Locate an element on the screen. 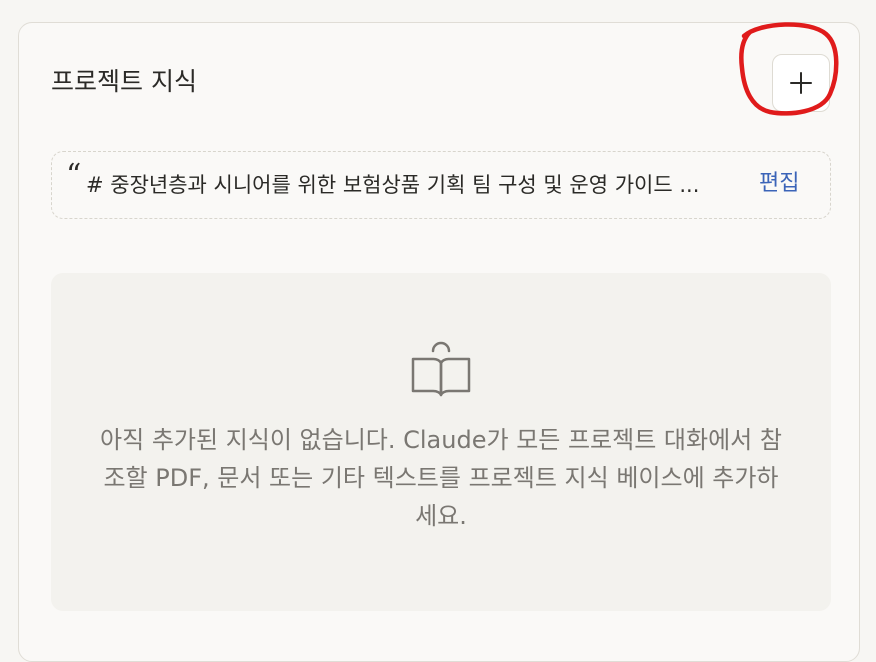 This screenshot has height=662, width=876. edit-instructions-link: 편집 is located at coordinates (779, 184).